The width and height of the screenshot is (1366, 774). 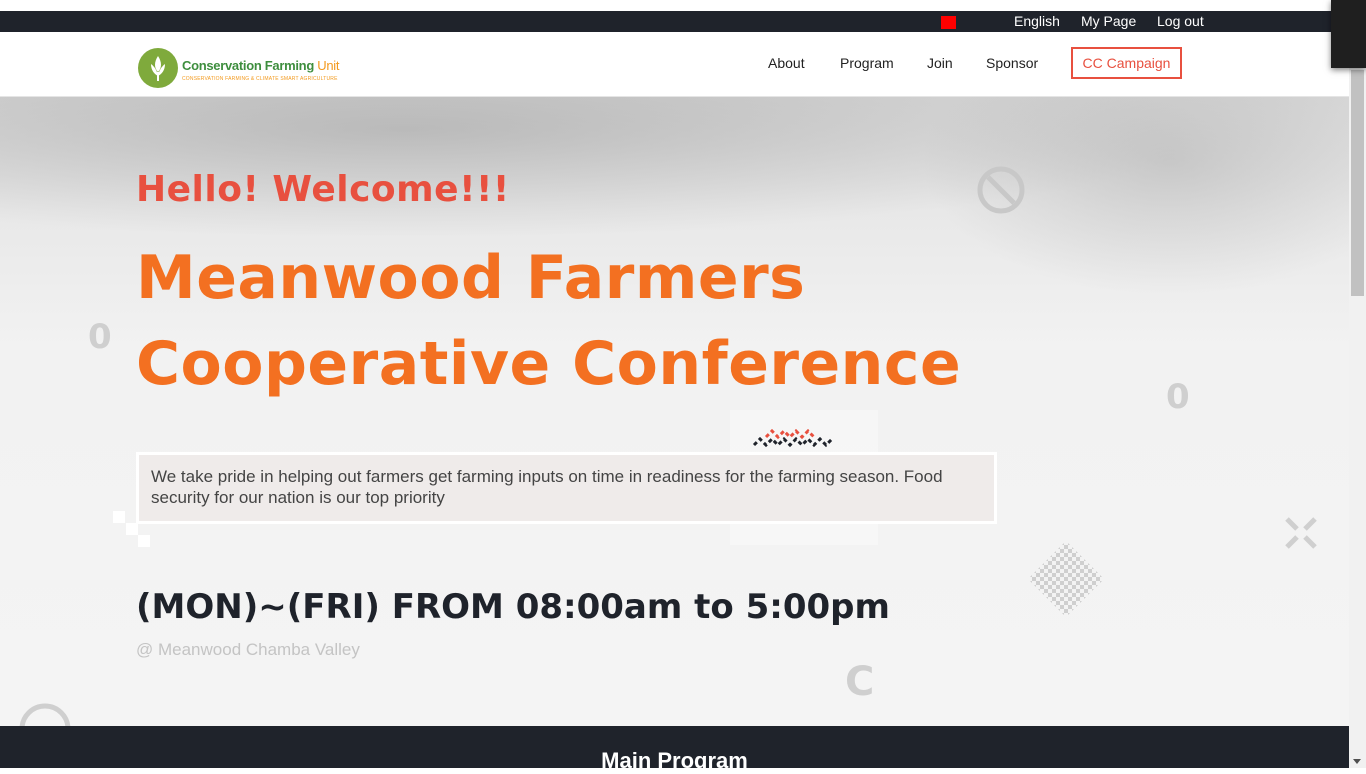 What do you see at coordinates (158, 68) in the screenshot?
I see `wheat-icon` at bounding box center [158, 68].